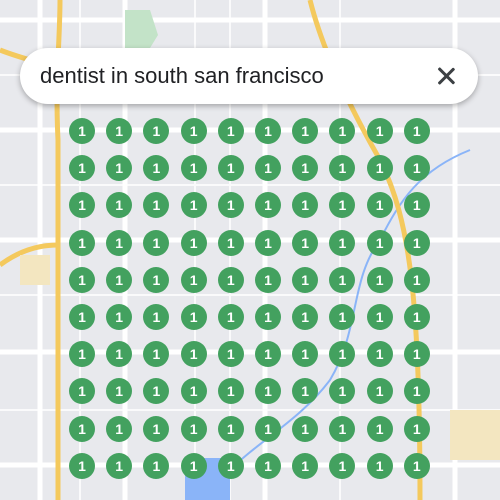  I want to click on search-input: dentist in south san francisco, so click(237, 76).